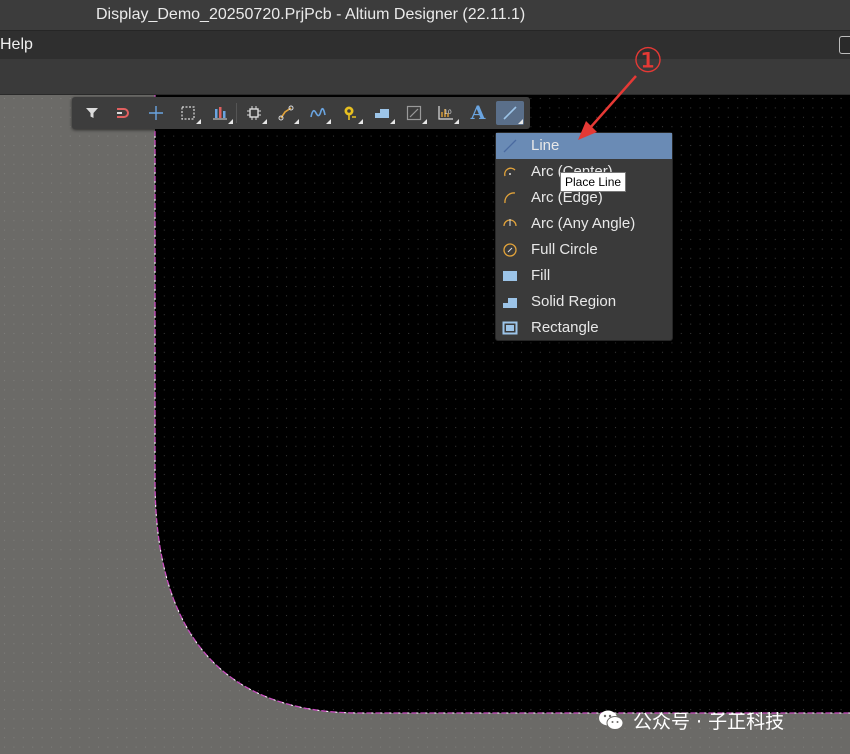 This screenshot has width=850, height=754. I want to click on wechat-icon, so click(611, 720).